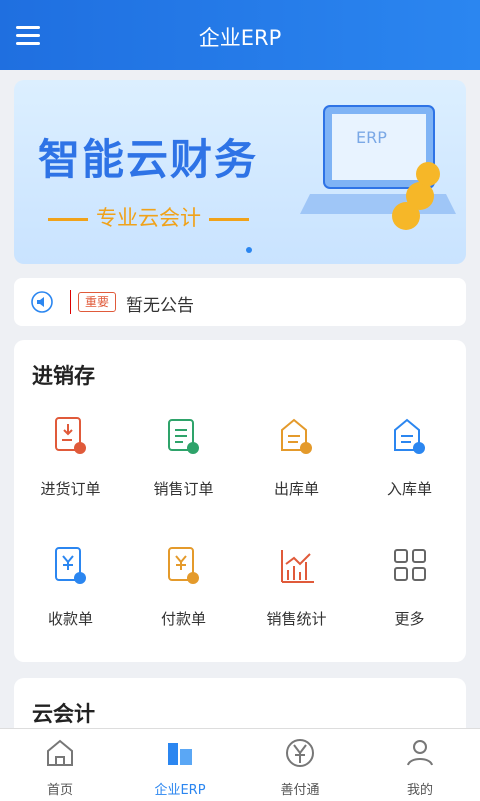  I want to click on app-header: 企业ERP, so click(240, 35).